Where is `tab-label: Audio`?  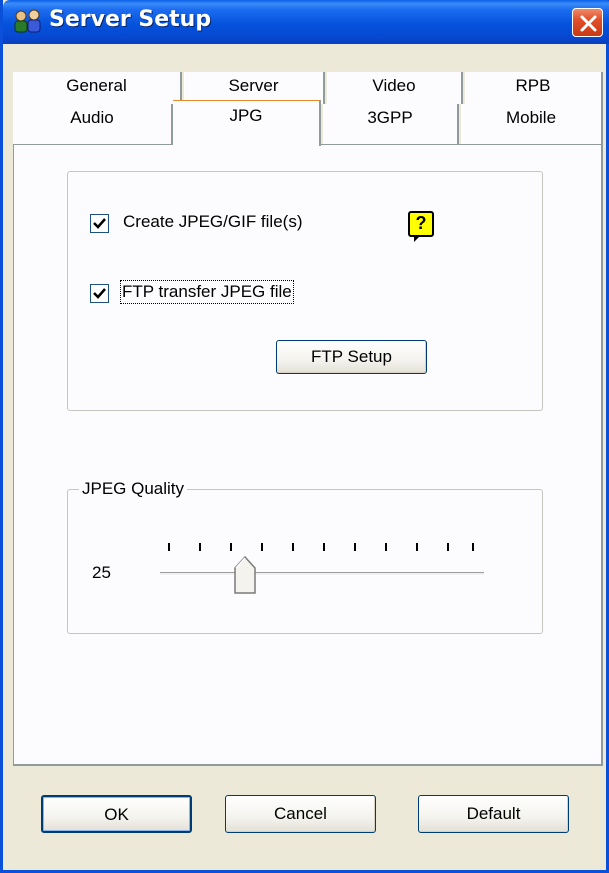 tab-label: Audio is located at coordinates (92, 117).